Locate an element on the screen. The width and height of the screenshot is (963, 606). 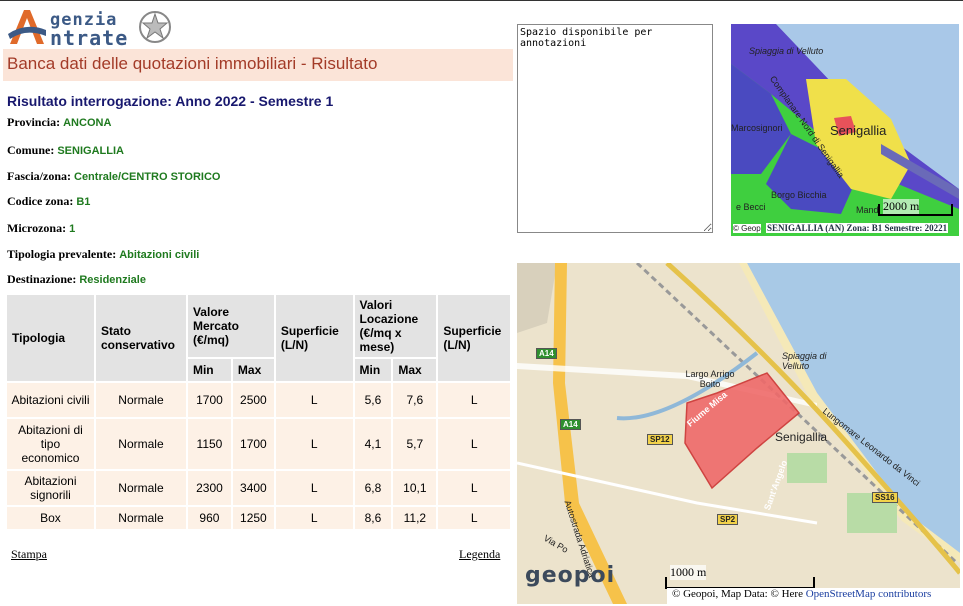
header-min-2: Min is located at coordinates (373, 370).